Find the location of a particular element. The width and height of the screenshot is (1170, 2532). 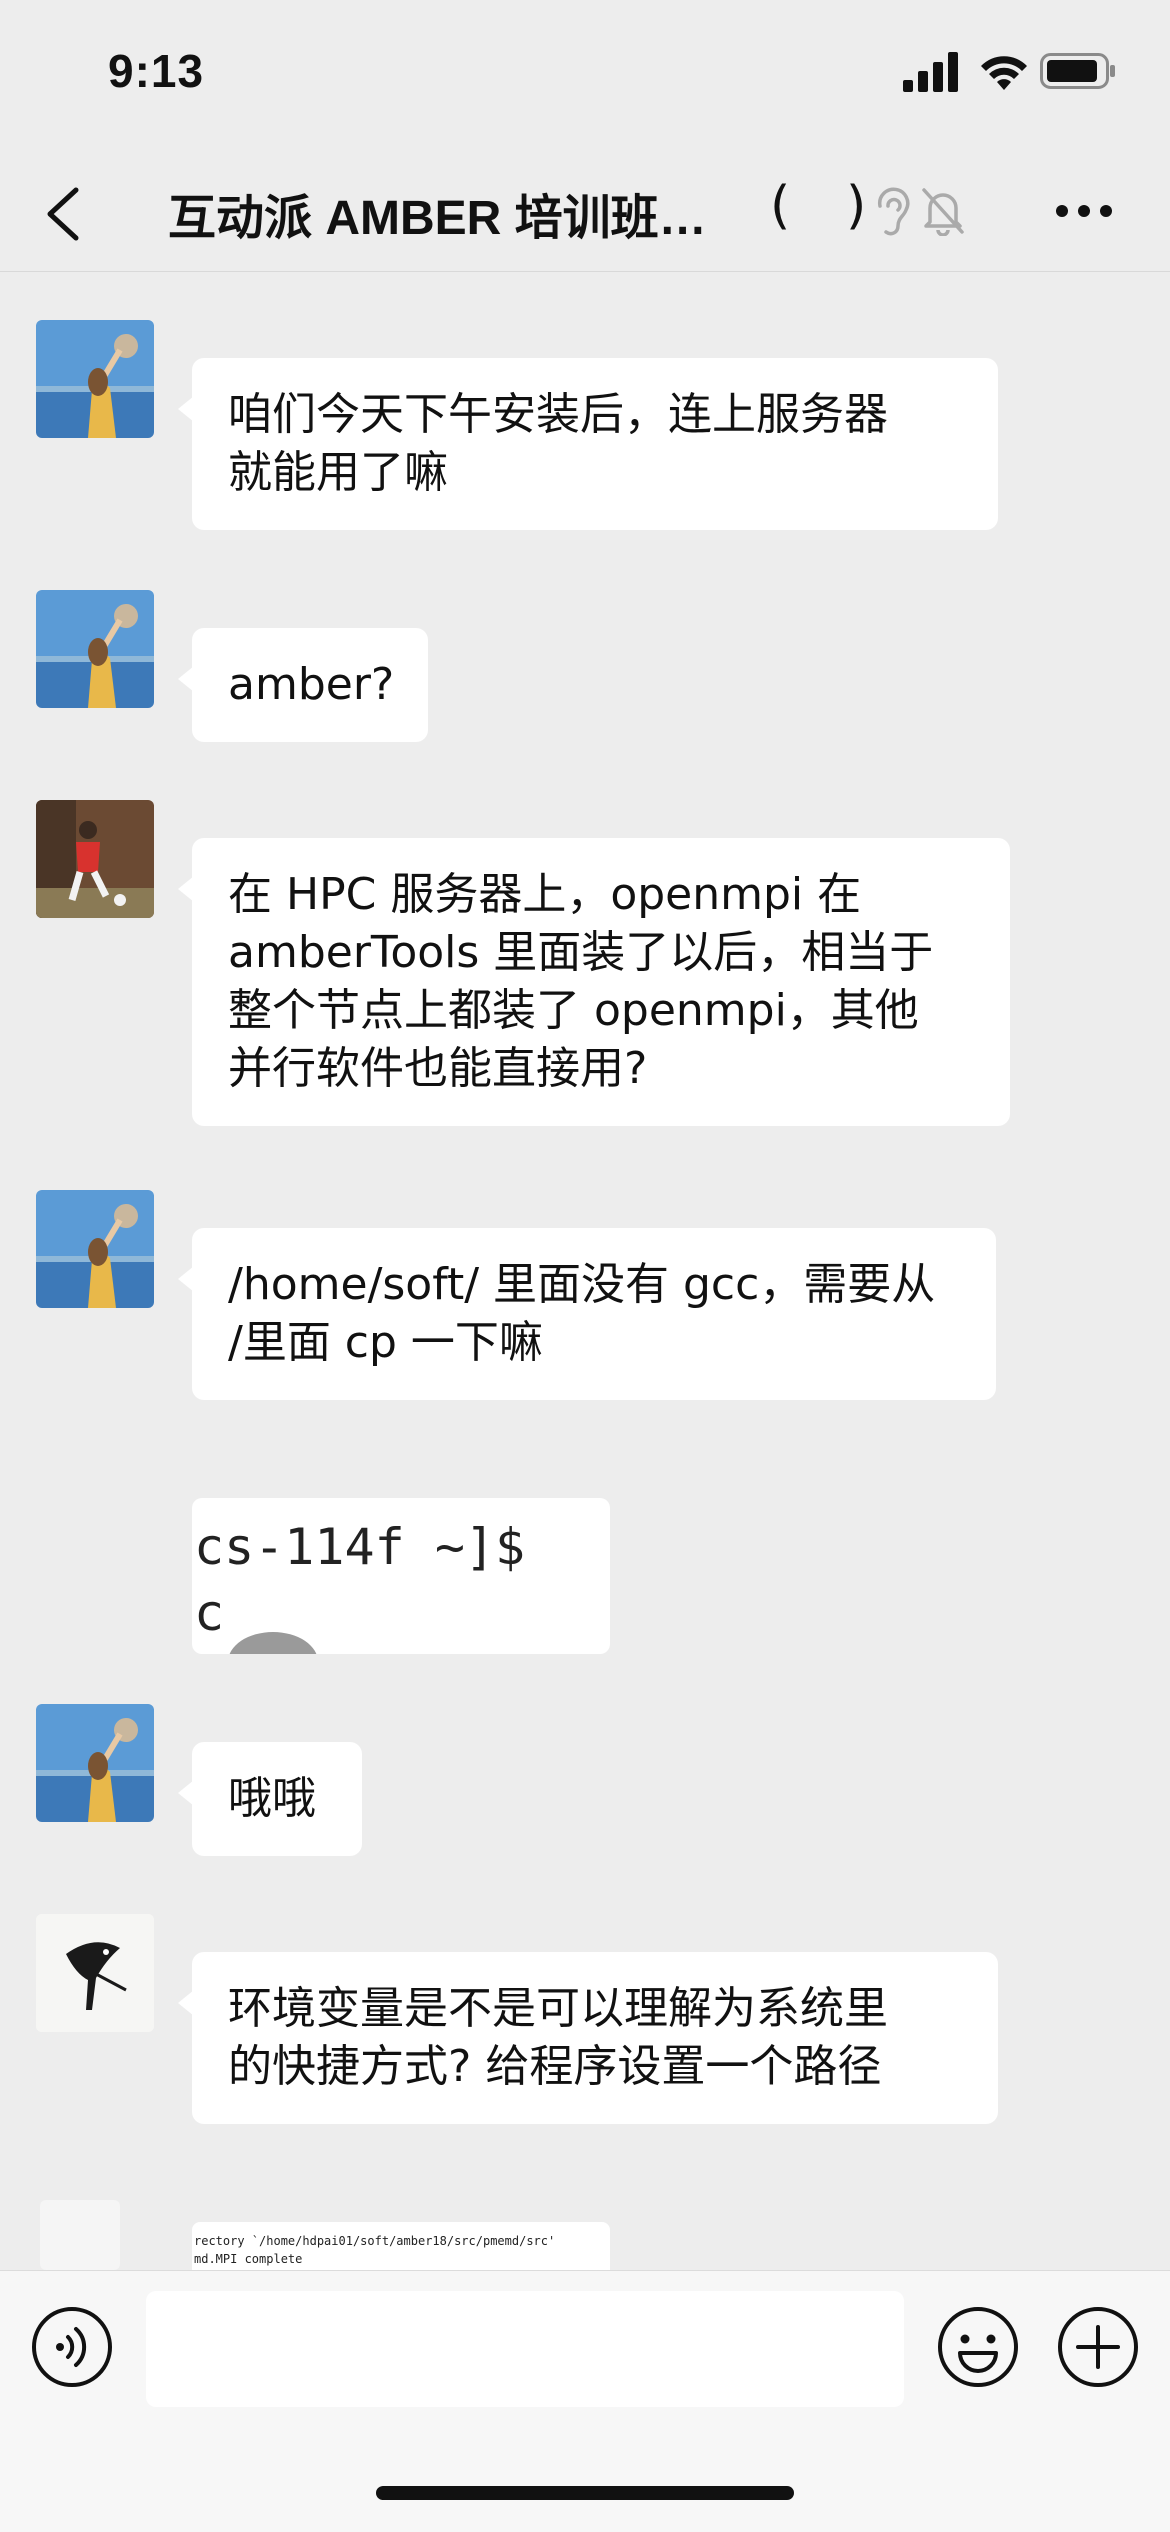

message-line: 咱们今天下午安装后，连上服务器 is located at coordinates (558, 414).